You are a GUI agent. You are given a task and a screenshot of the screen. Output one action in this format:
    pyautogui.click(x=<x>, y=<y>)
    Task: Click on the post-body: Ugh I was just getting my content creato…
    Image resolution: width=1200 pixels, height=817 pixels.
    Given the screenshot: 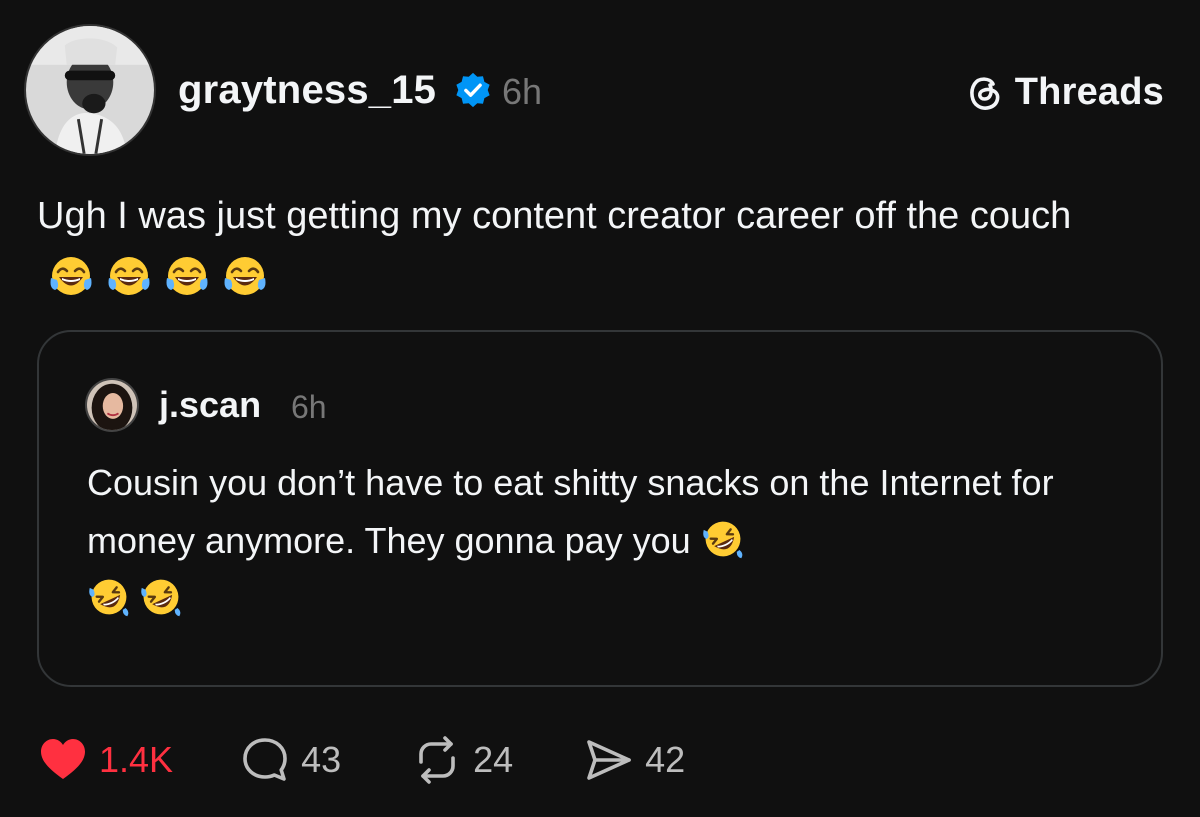 What is the action you would take?
    pyautogui.click(x=597, y=246)
    